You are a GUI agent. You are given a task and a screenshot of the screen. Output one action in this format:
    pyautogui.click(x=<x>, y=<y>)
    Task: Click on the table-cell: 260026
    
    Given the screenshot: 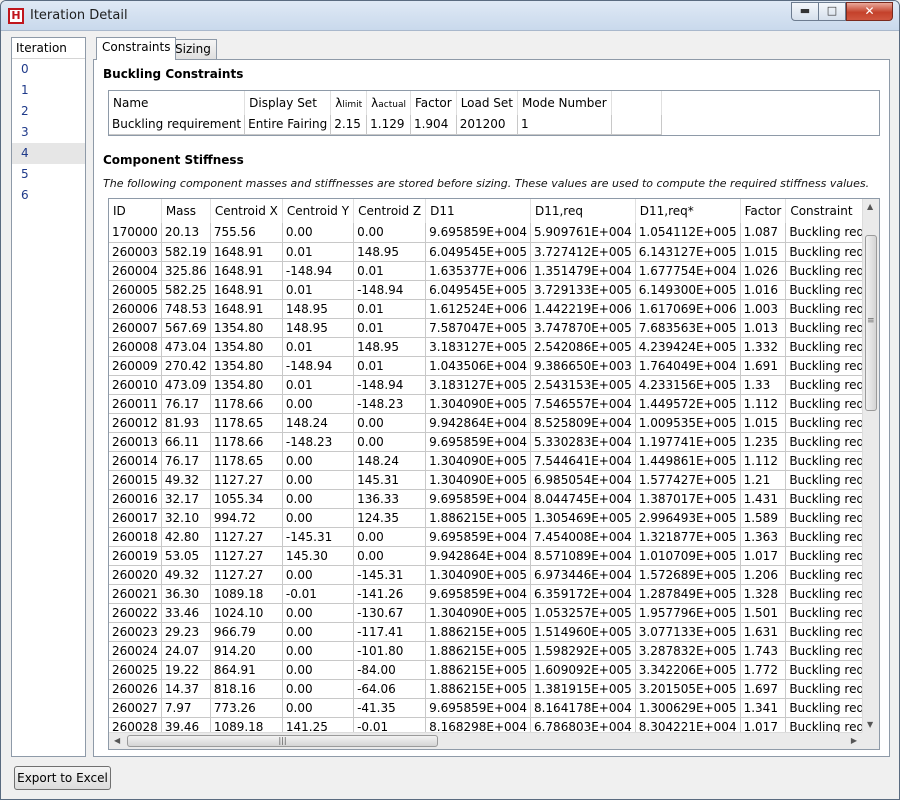 What is the action you would take?
    pyautogui.click(x=135, y=689)
    